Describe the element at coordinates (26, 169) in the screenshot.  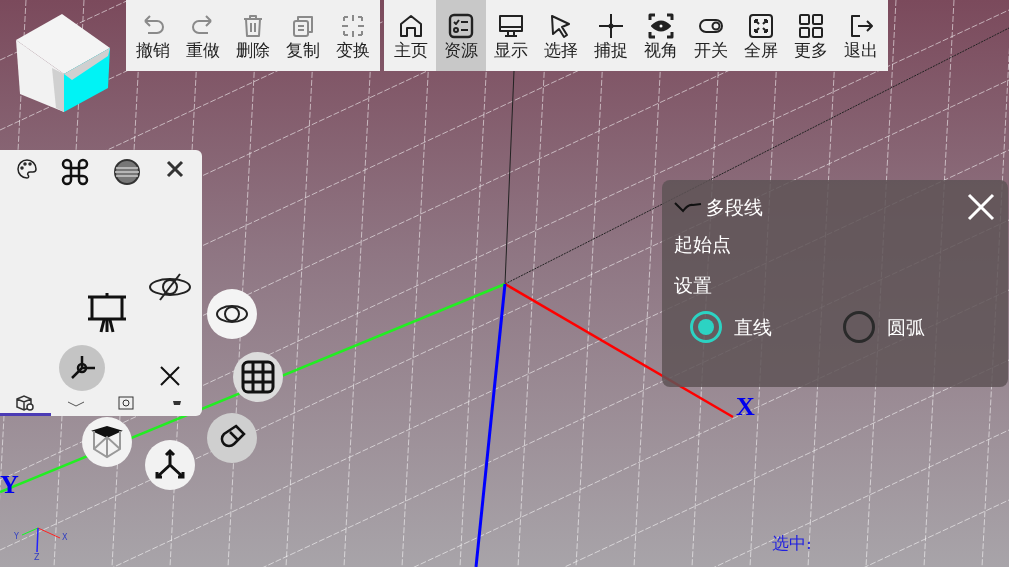
I see `palette-icon` at that location.